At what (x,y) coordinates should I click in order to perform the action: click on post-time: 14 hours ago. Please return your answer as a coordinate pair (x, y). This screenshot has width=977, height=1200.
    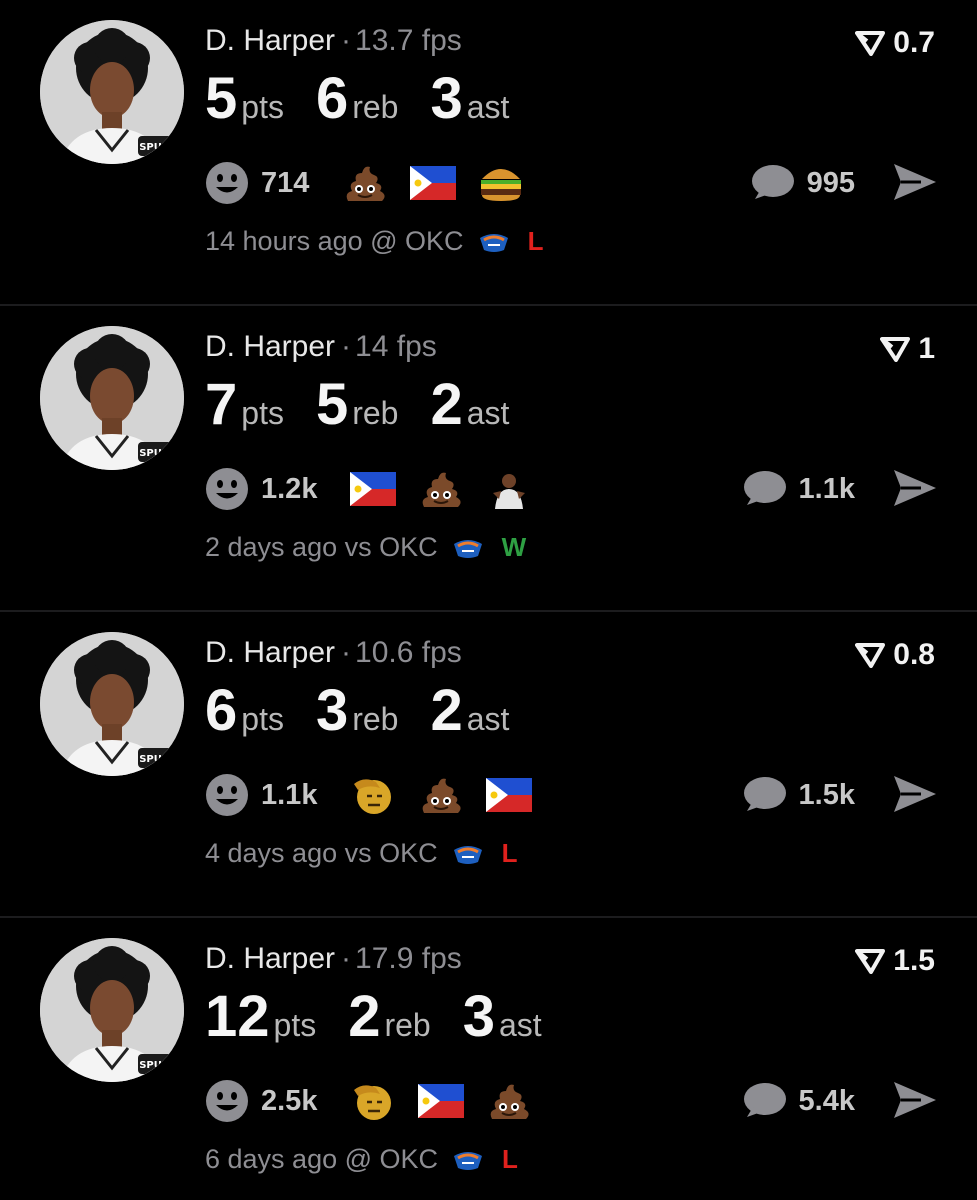
    Looking at the image, I should click on (284, 241).